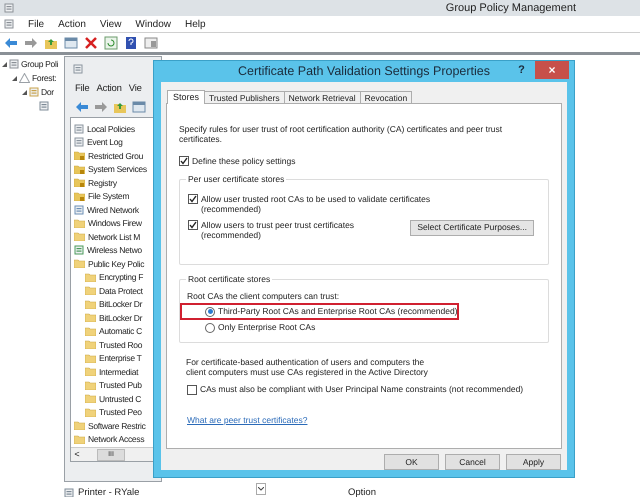  Describe the element at coordinates (307, 367) in the screenshot. I see `auth-text: For certificate-based authentication of users and computers the client computers must use CAs registered in the Active Directory` at that location.